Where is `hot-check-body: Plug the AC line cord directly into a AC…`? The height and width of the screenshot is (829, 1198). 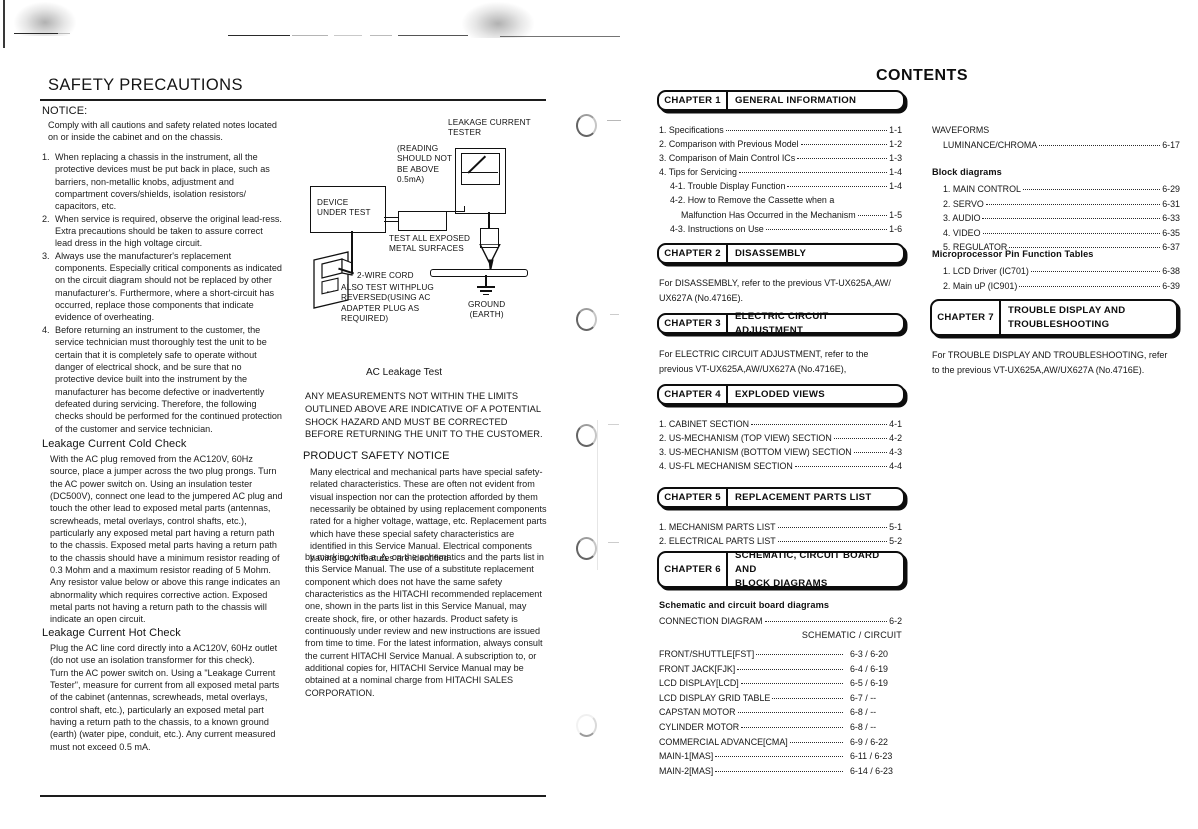
hot-check-body: Plug the AC line cord directly into a AC… is located at coordinates (165, 697).